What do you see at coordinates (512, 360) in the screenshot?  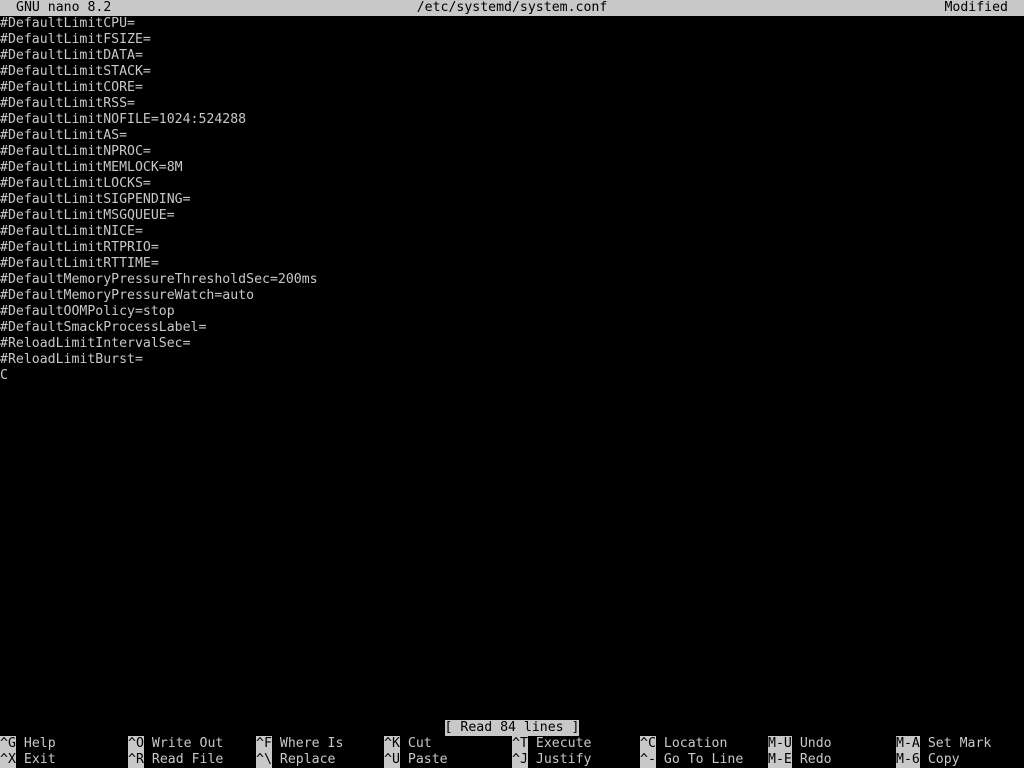 I see `editor-line: #ReloadLimitBurst=` at bounding box center [512, 360].